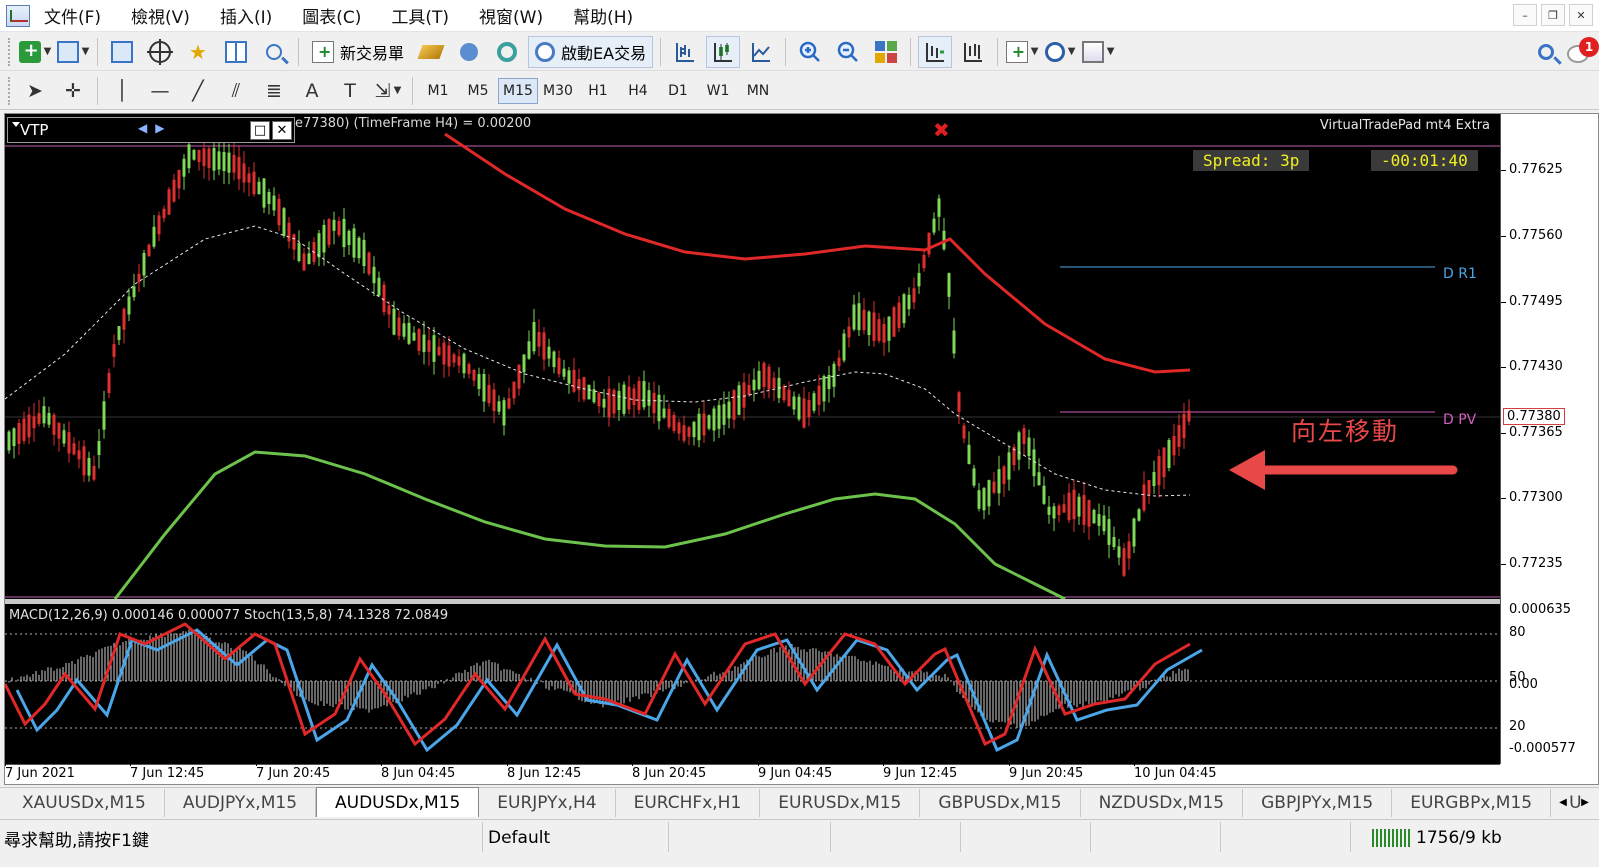 The width and height of the screenshot is (1599, 867). I want to click on tab-gbpjpyx-m15: GBPJPYx,M15, so click(1318, 803).